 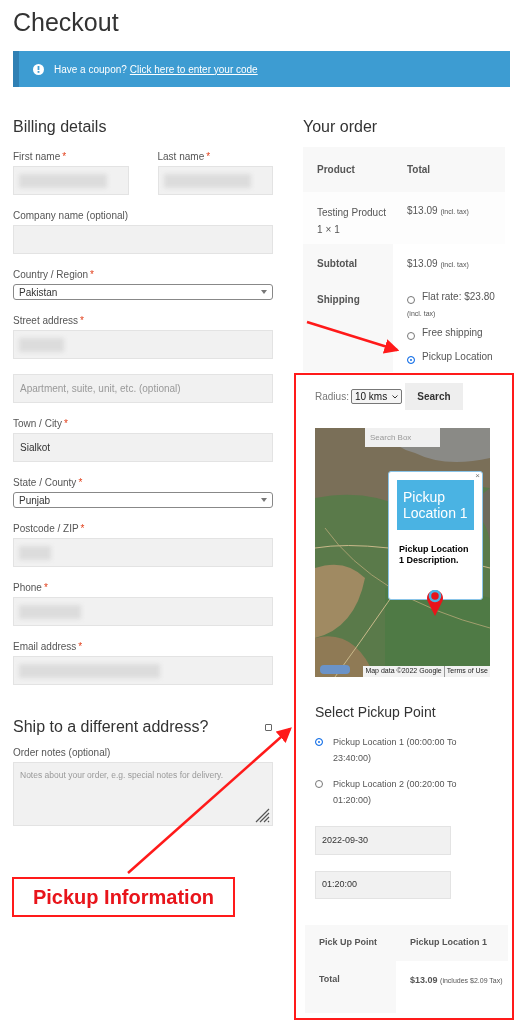 What do you see at coordinates (419, 170) in the screenshot?
I see `table-header: Total` at bounding box center [419, 170].